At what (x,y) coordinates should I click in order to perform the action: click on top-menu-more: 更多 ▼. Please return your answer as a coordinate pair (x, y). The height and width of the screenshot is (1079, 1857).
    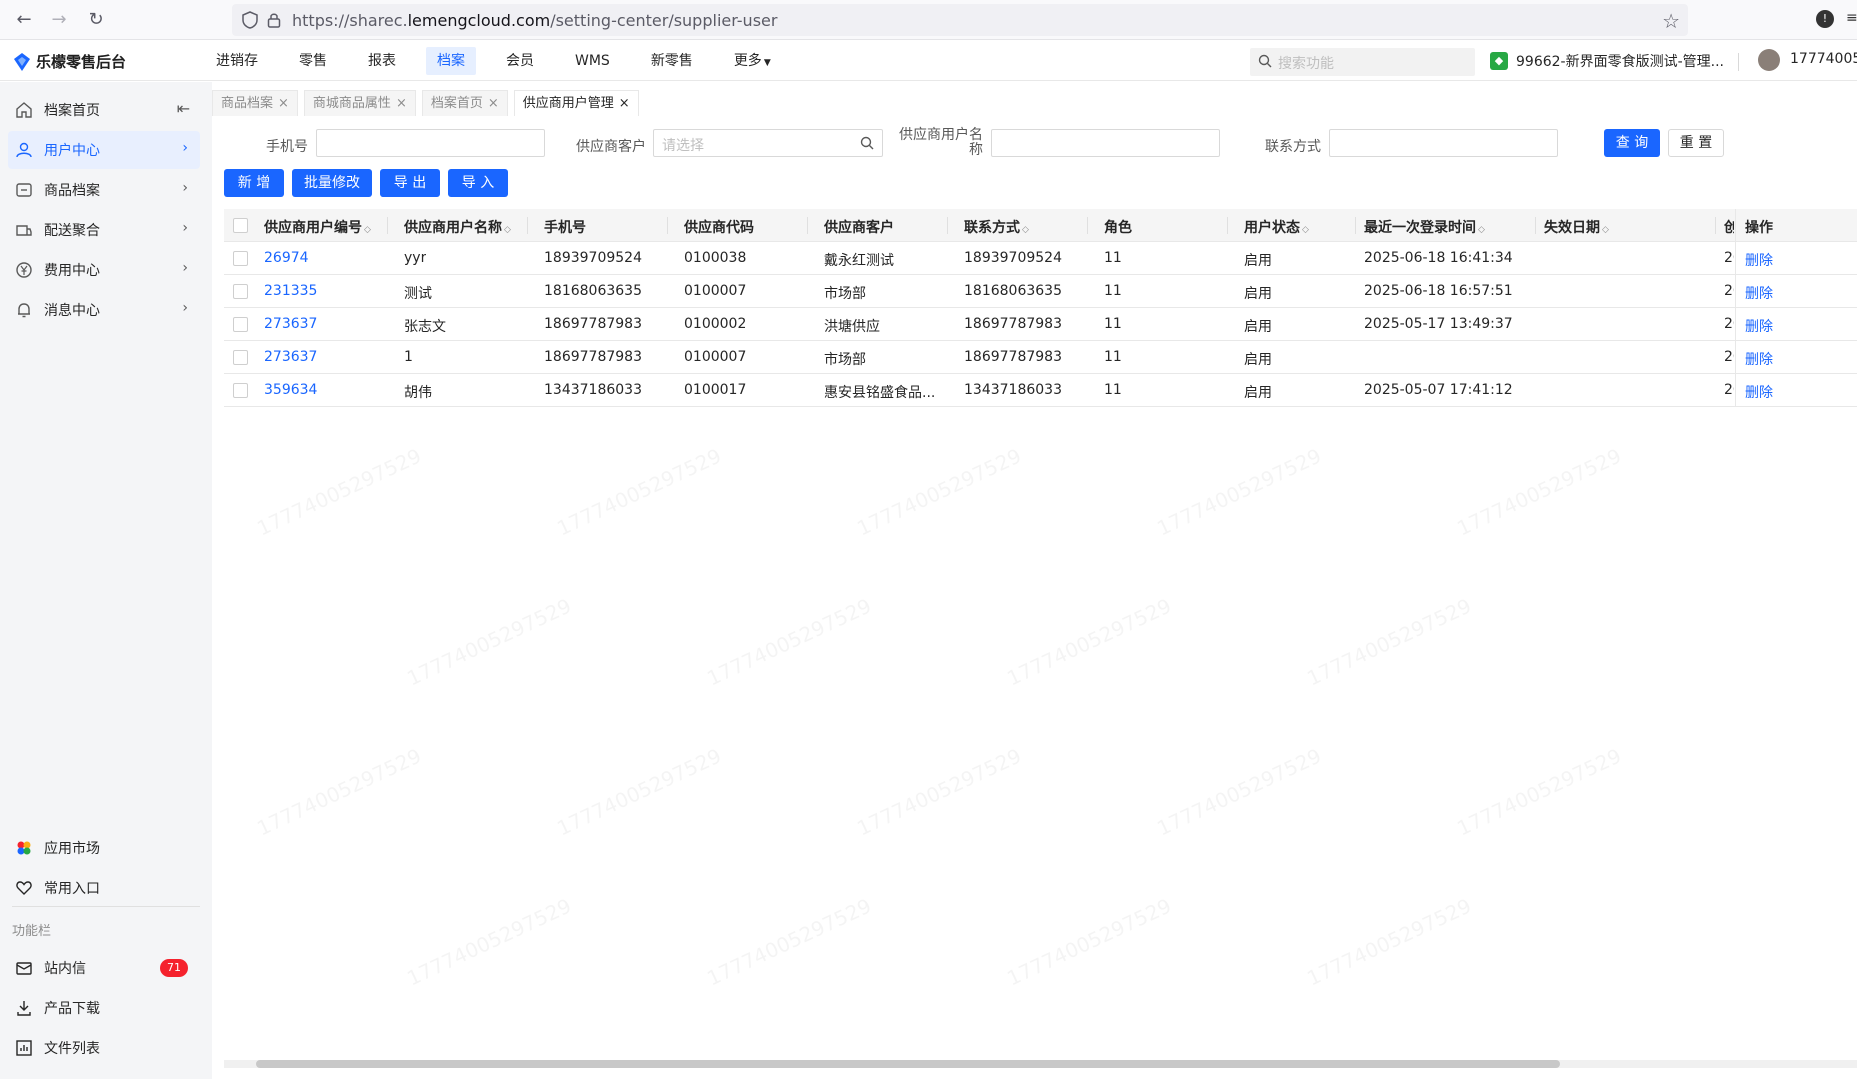
    Looking at the image, I should click on (752, 61).